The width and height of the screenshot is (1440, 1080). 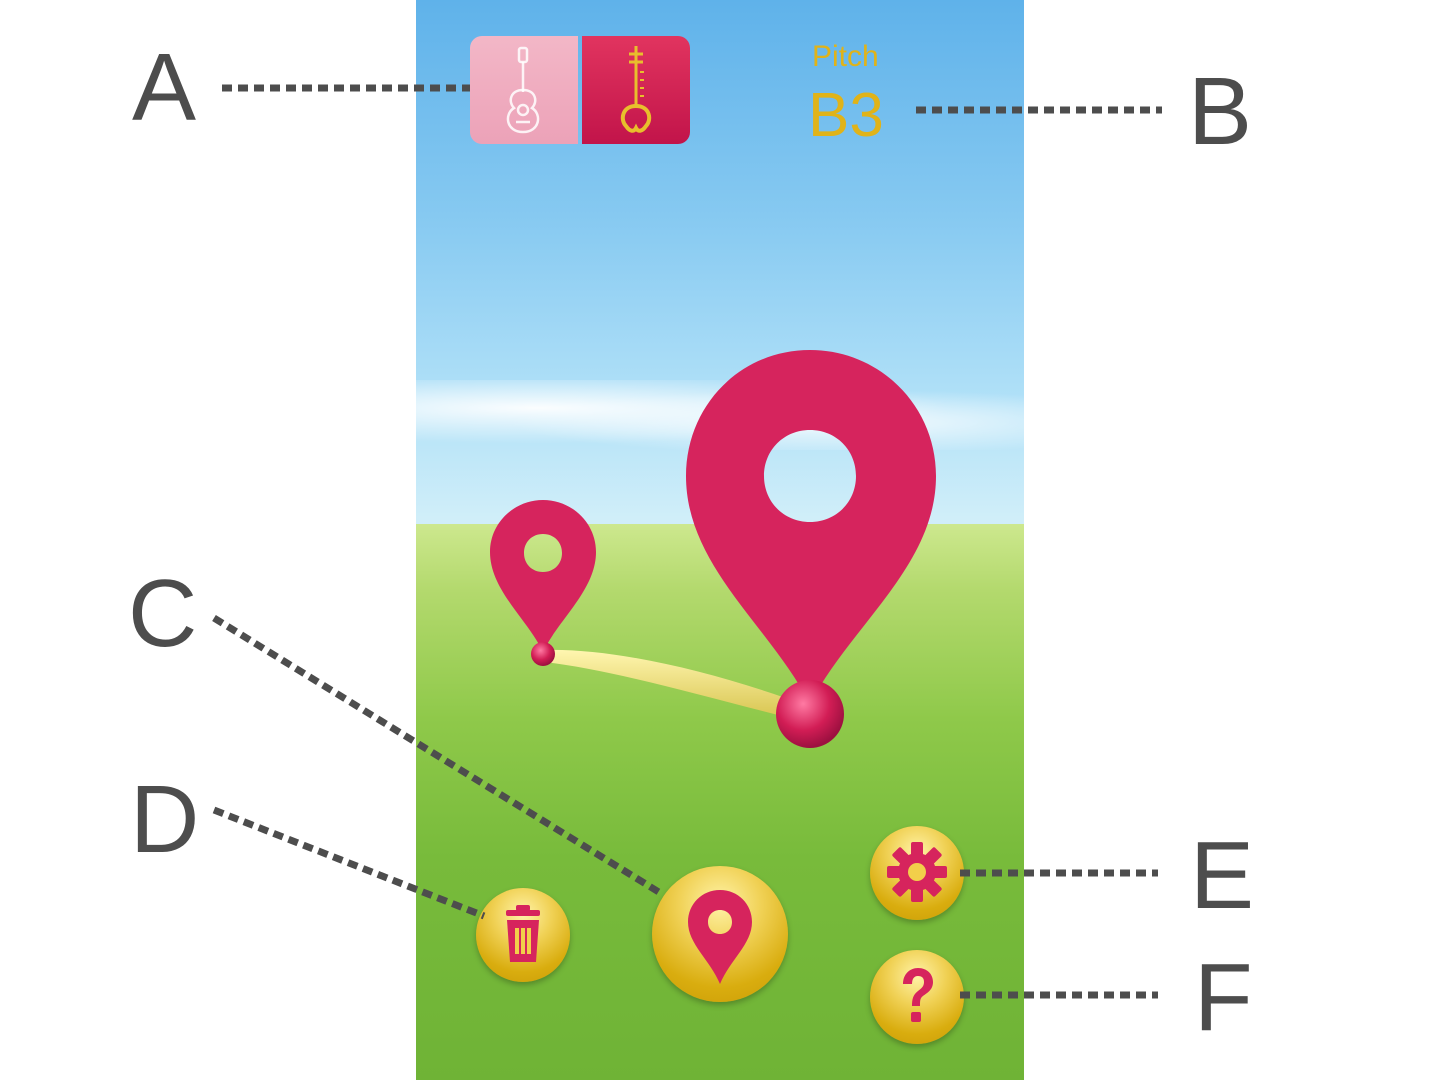 I want to click on leader-line-d, so click(x=349, y=863).